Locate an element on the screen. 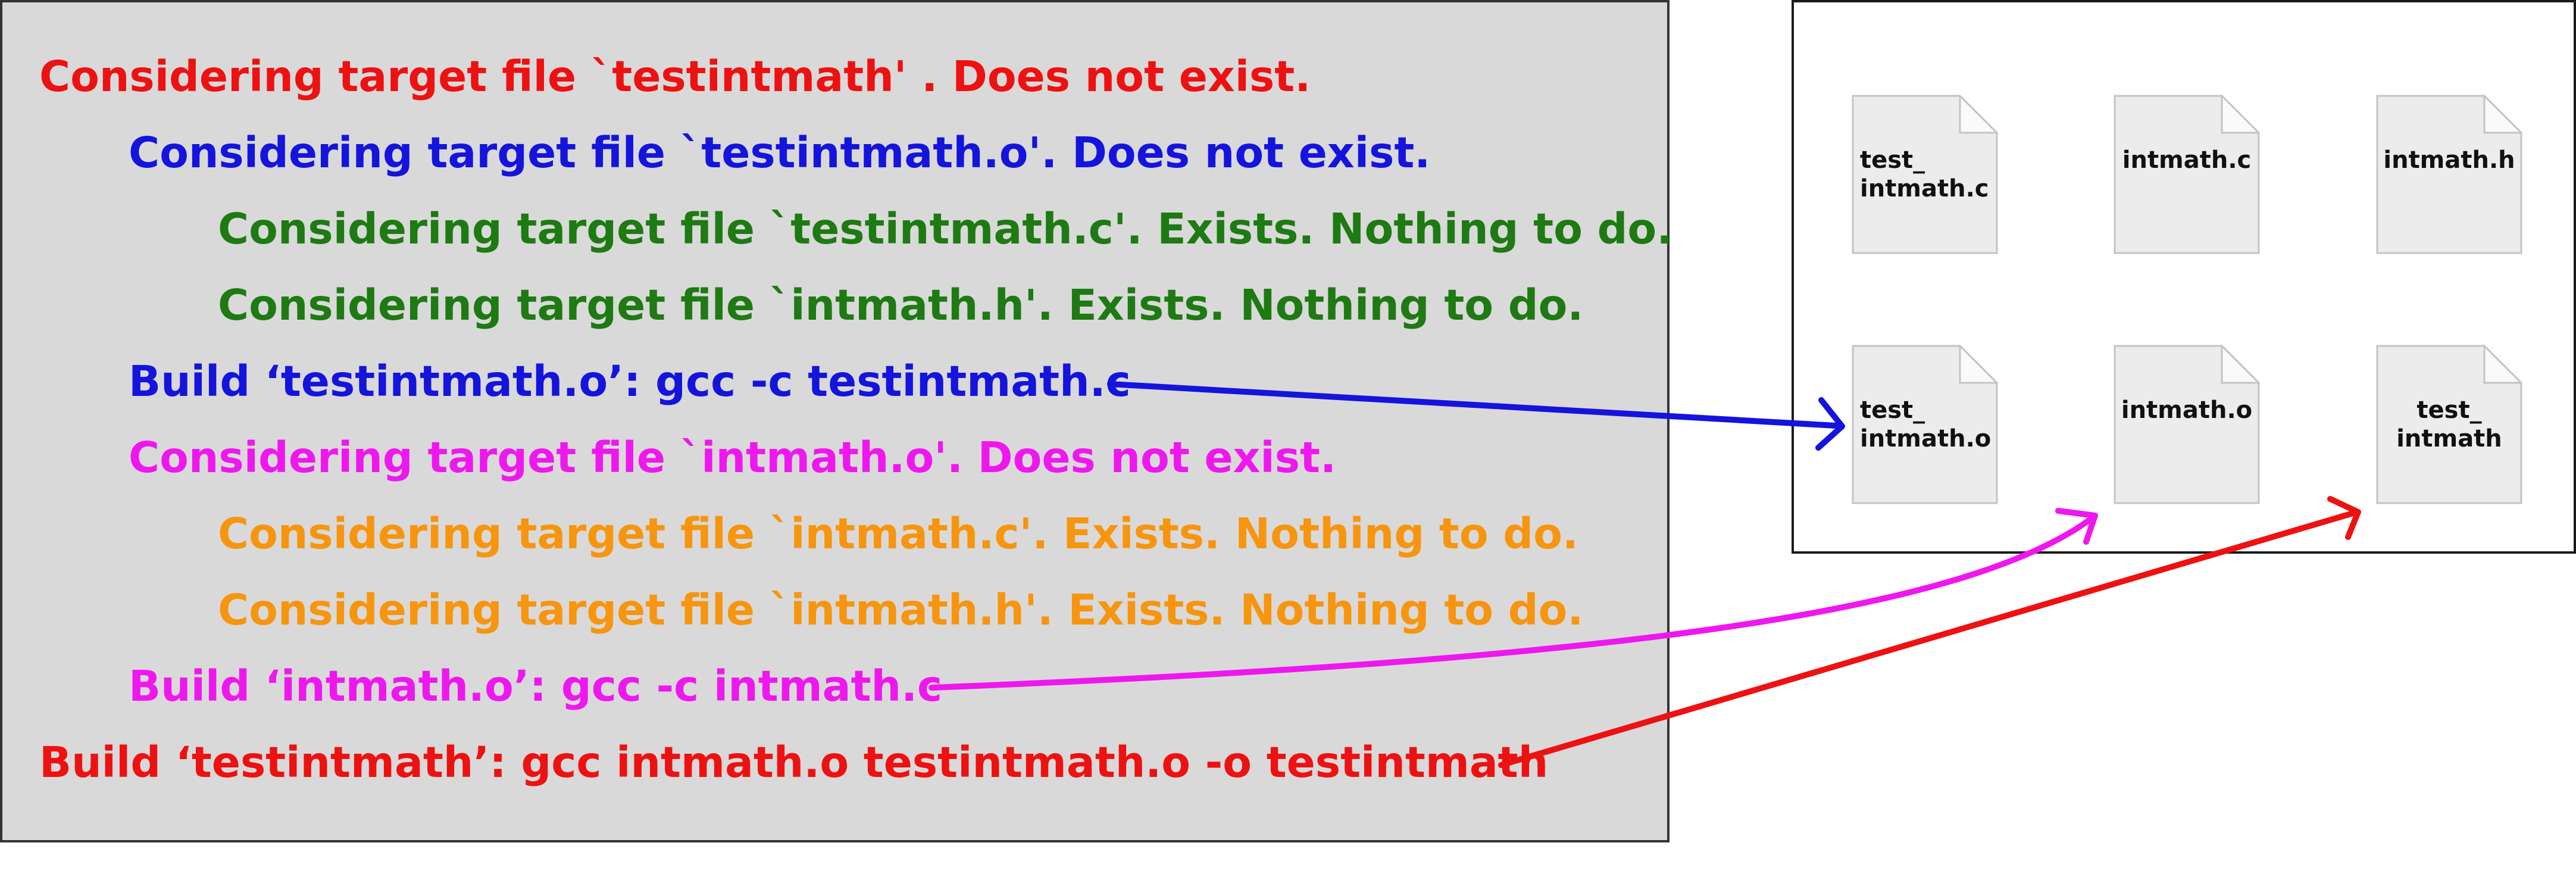 The width and height of the screenshot is (2576, 874). arrow-magenta-build-intmath-o is located at coordinates (1513, 599).